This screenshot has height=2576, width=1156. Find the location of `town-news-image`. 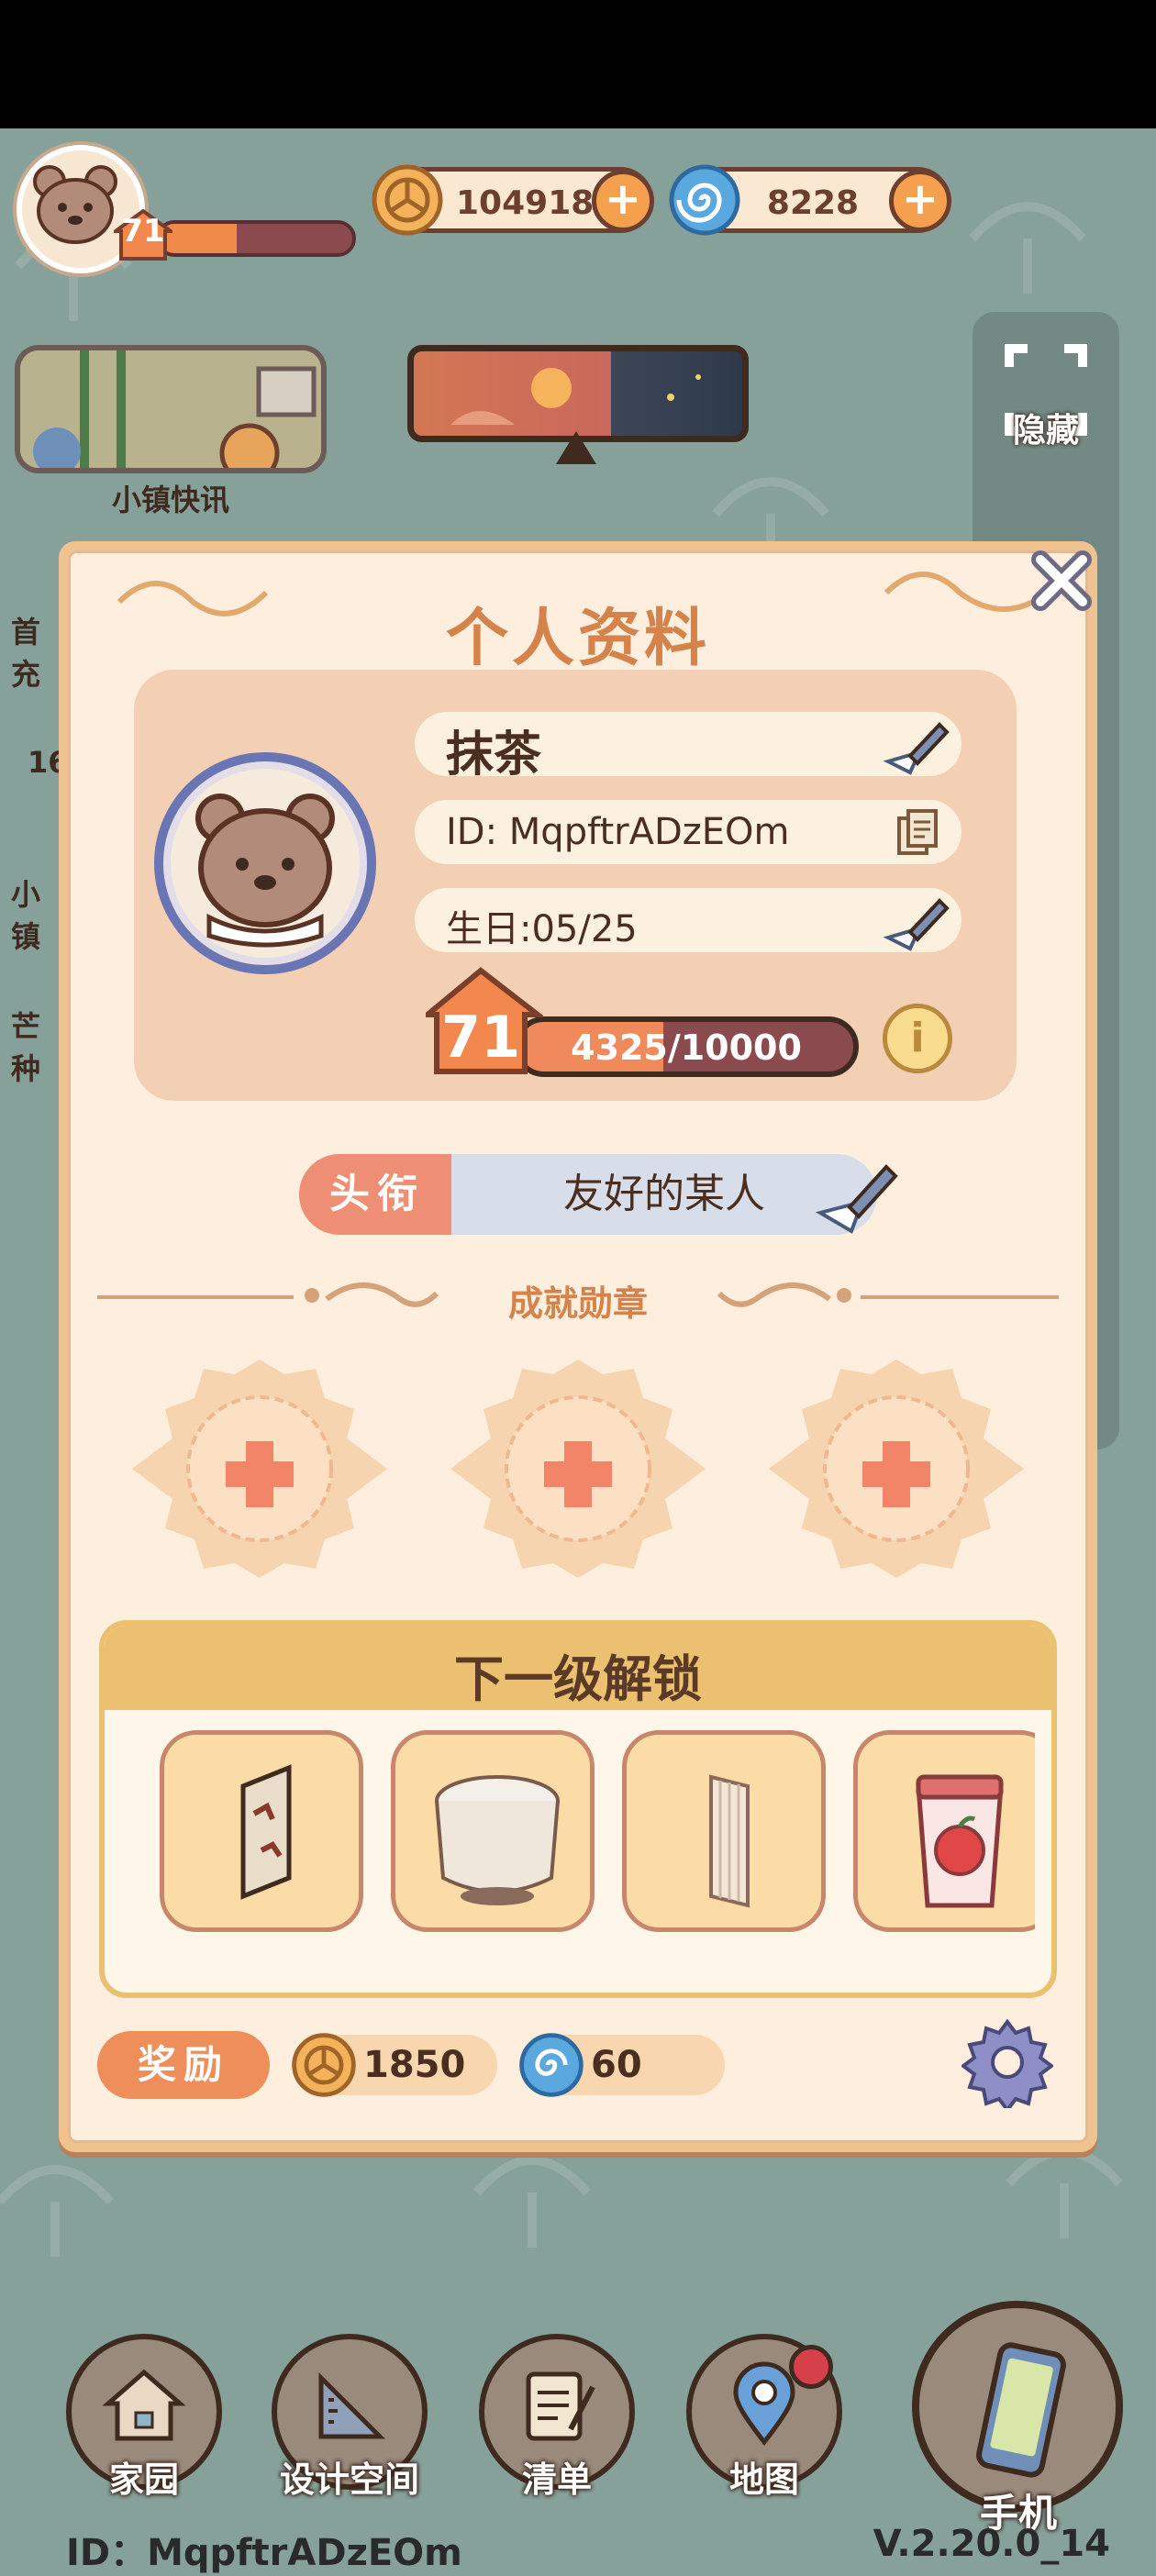

town-news-image is located at coordinates (170, 409).